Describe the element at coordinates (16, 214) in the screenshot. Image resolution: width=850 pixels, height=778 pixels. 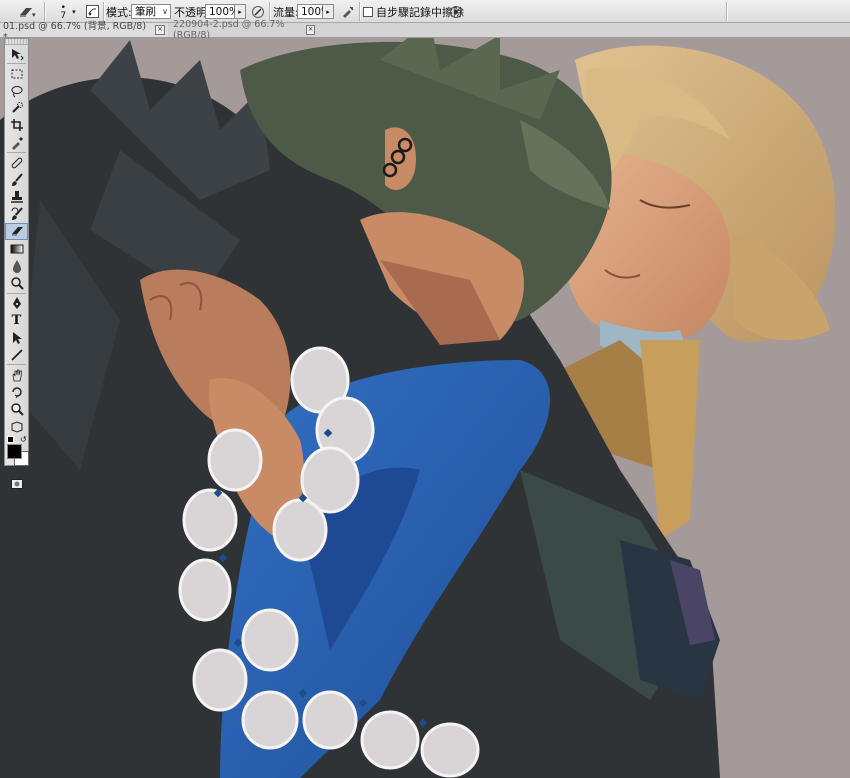
I see `history-brush-tool-icon` at that location.